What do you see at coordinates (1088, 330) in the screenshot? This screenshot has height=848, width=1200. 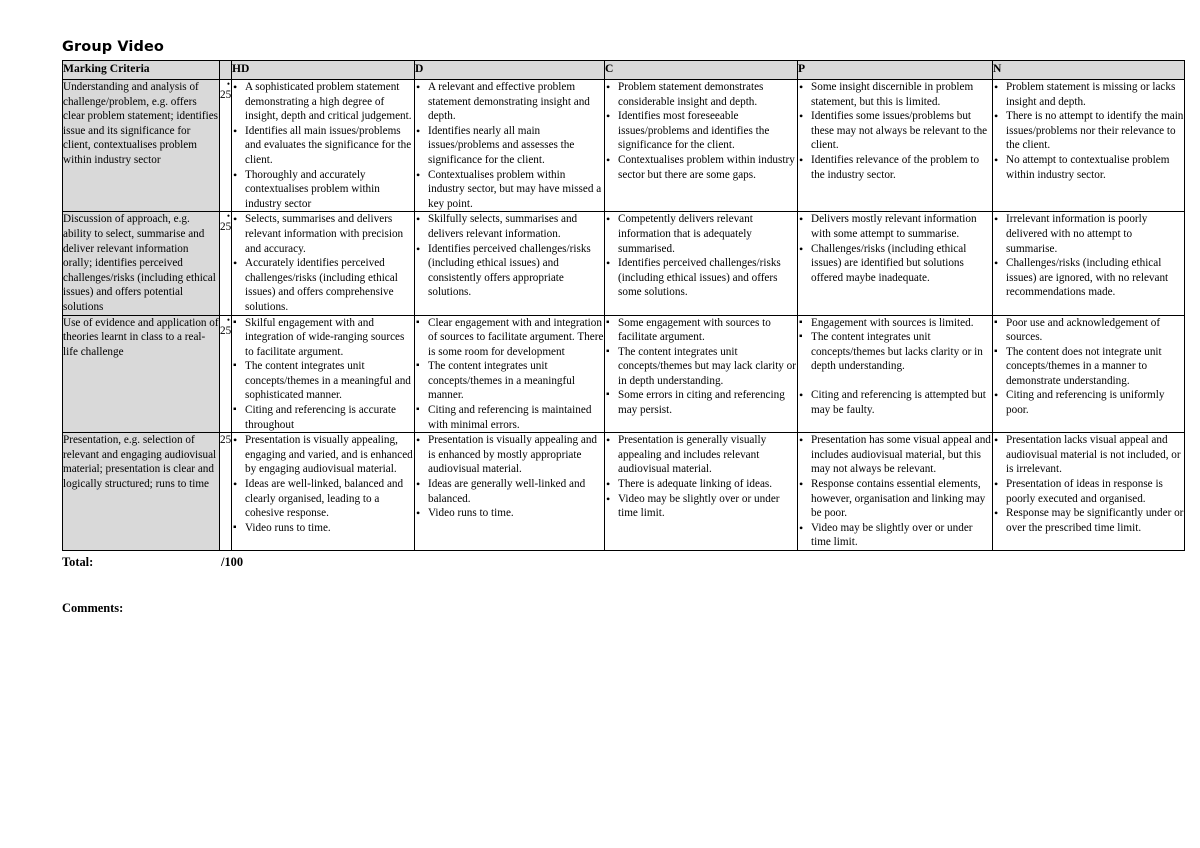 I see `criteria-bullet: Poor use and acknowledgement of sources.` at bounding box center [1088, 330].